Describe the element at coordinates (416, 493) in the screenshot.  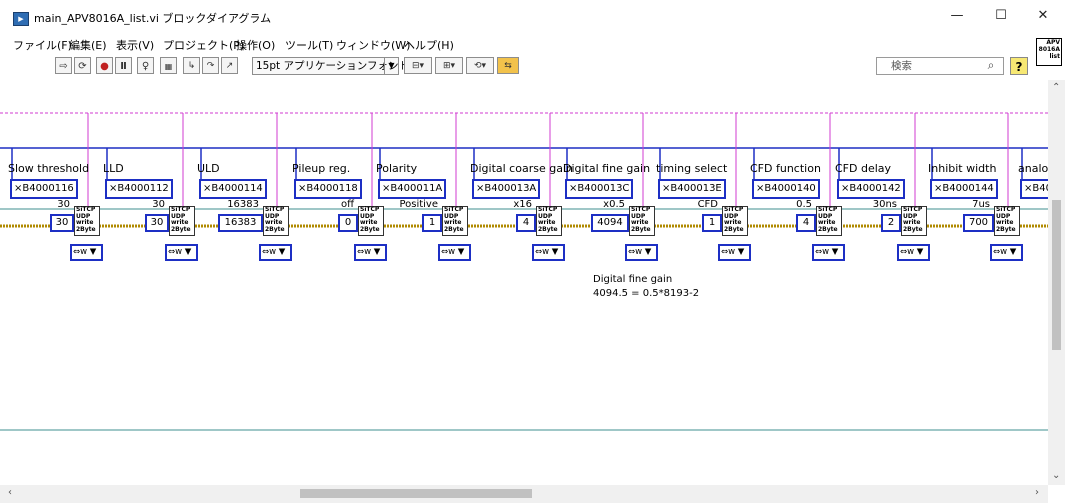
I see `horizontal-scroll-thumb` at that location.